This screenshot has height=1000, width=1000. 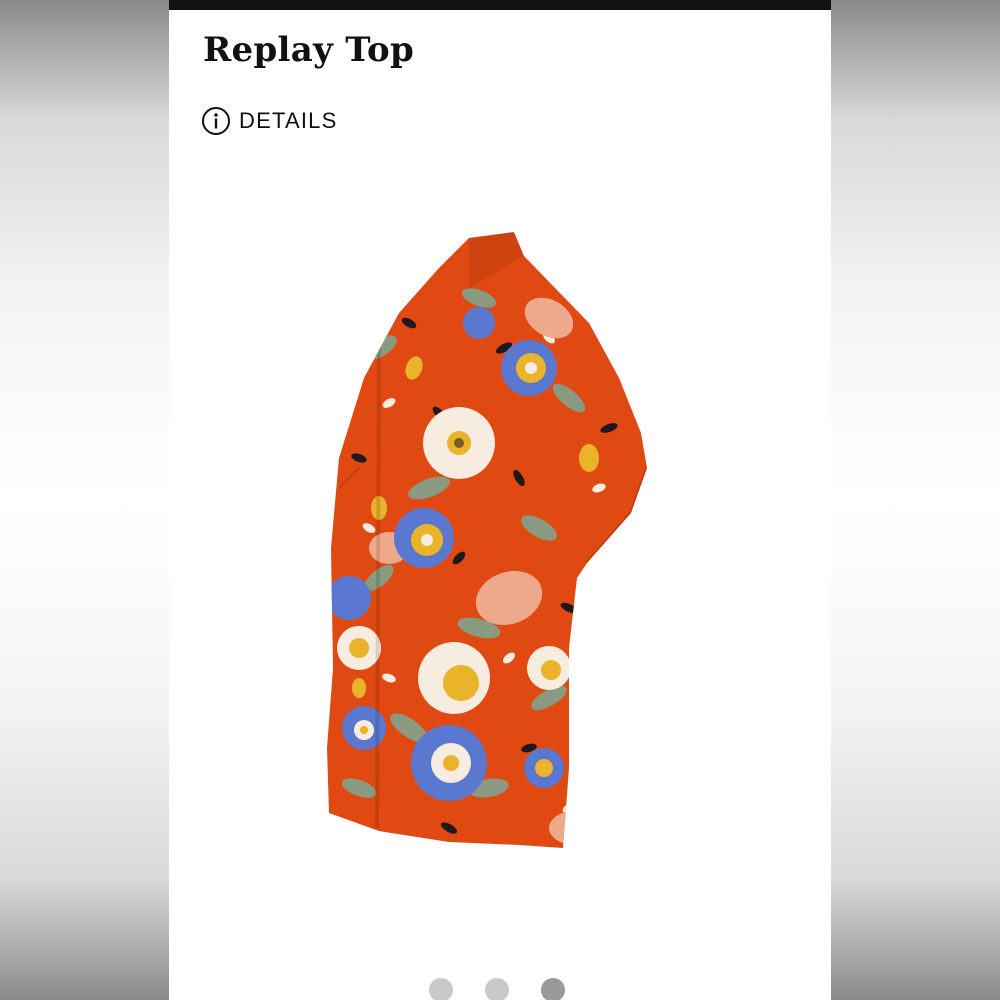 What do you see at coordinates (288, 120) in the screenshot?
I see `details-label: DETAILS` at bounding box center [288, 120].